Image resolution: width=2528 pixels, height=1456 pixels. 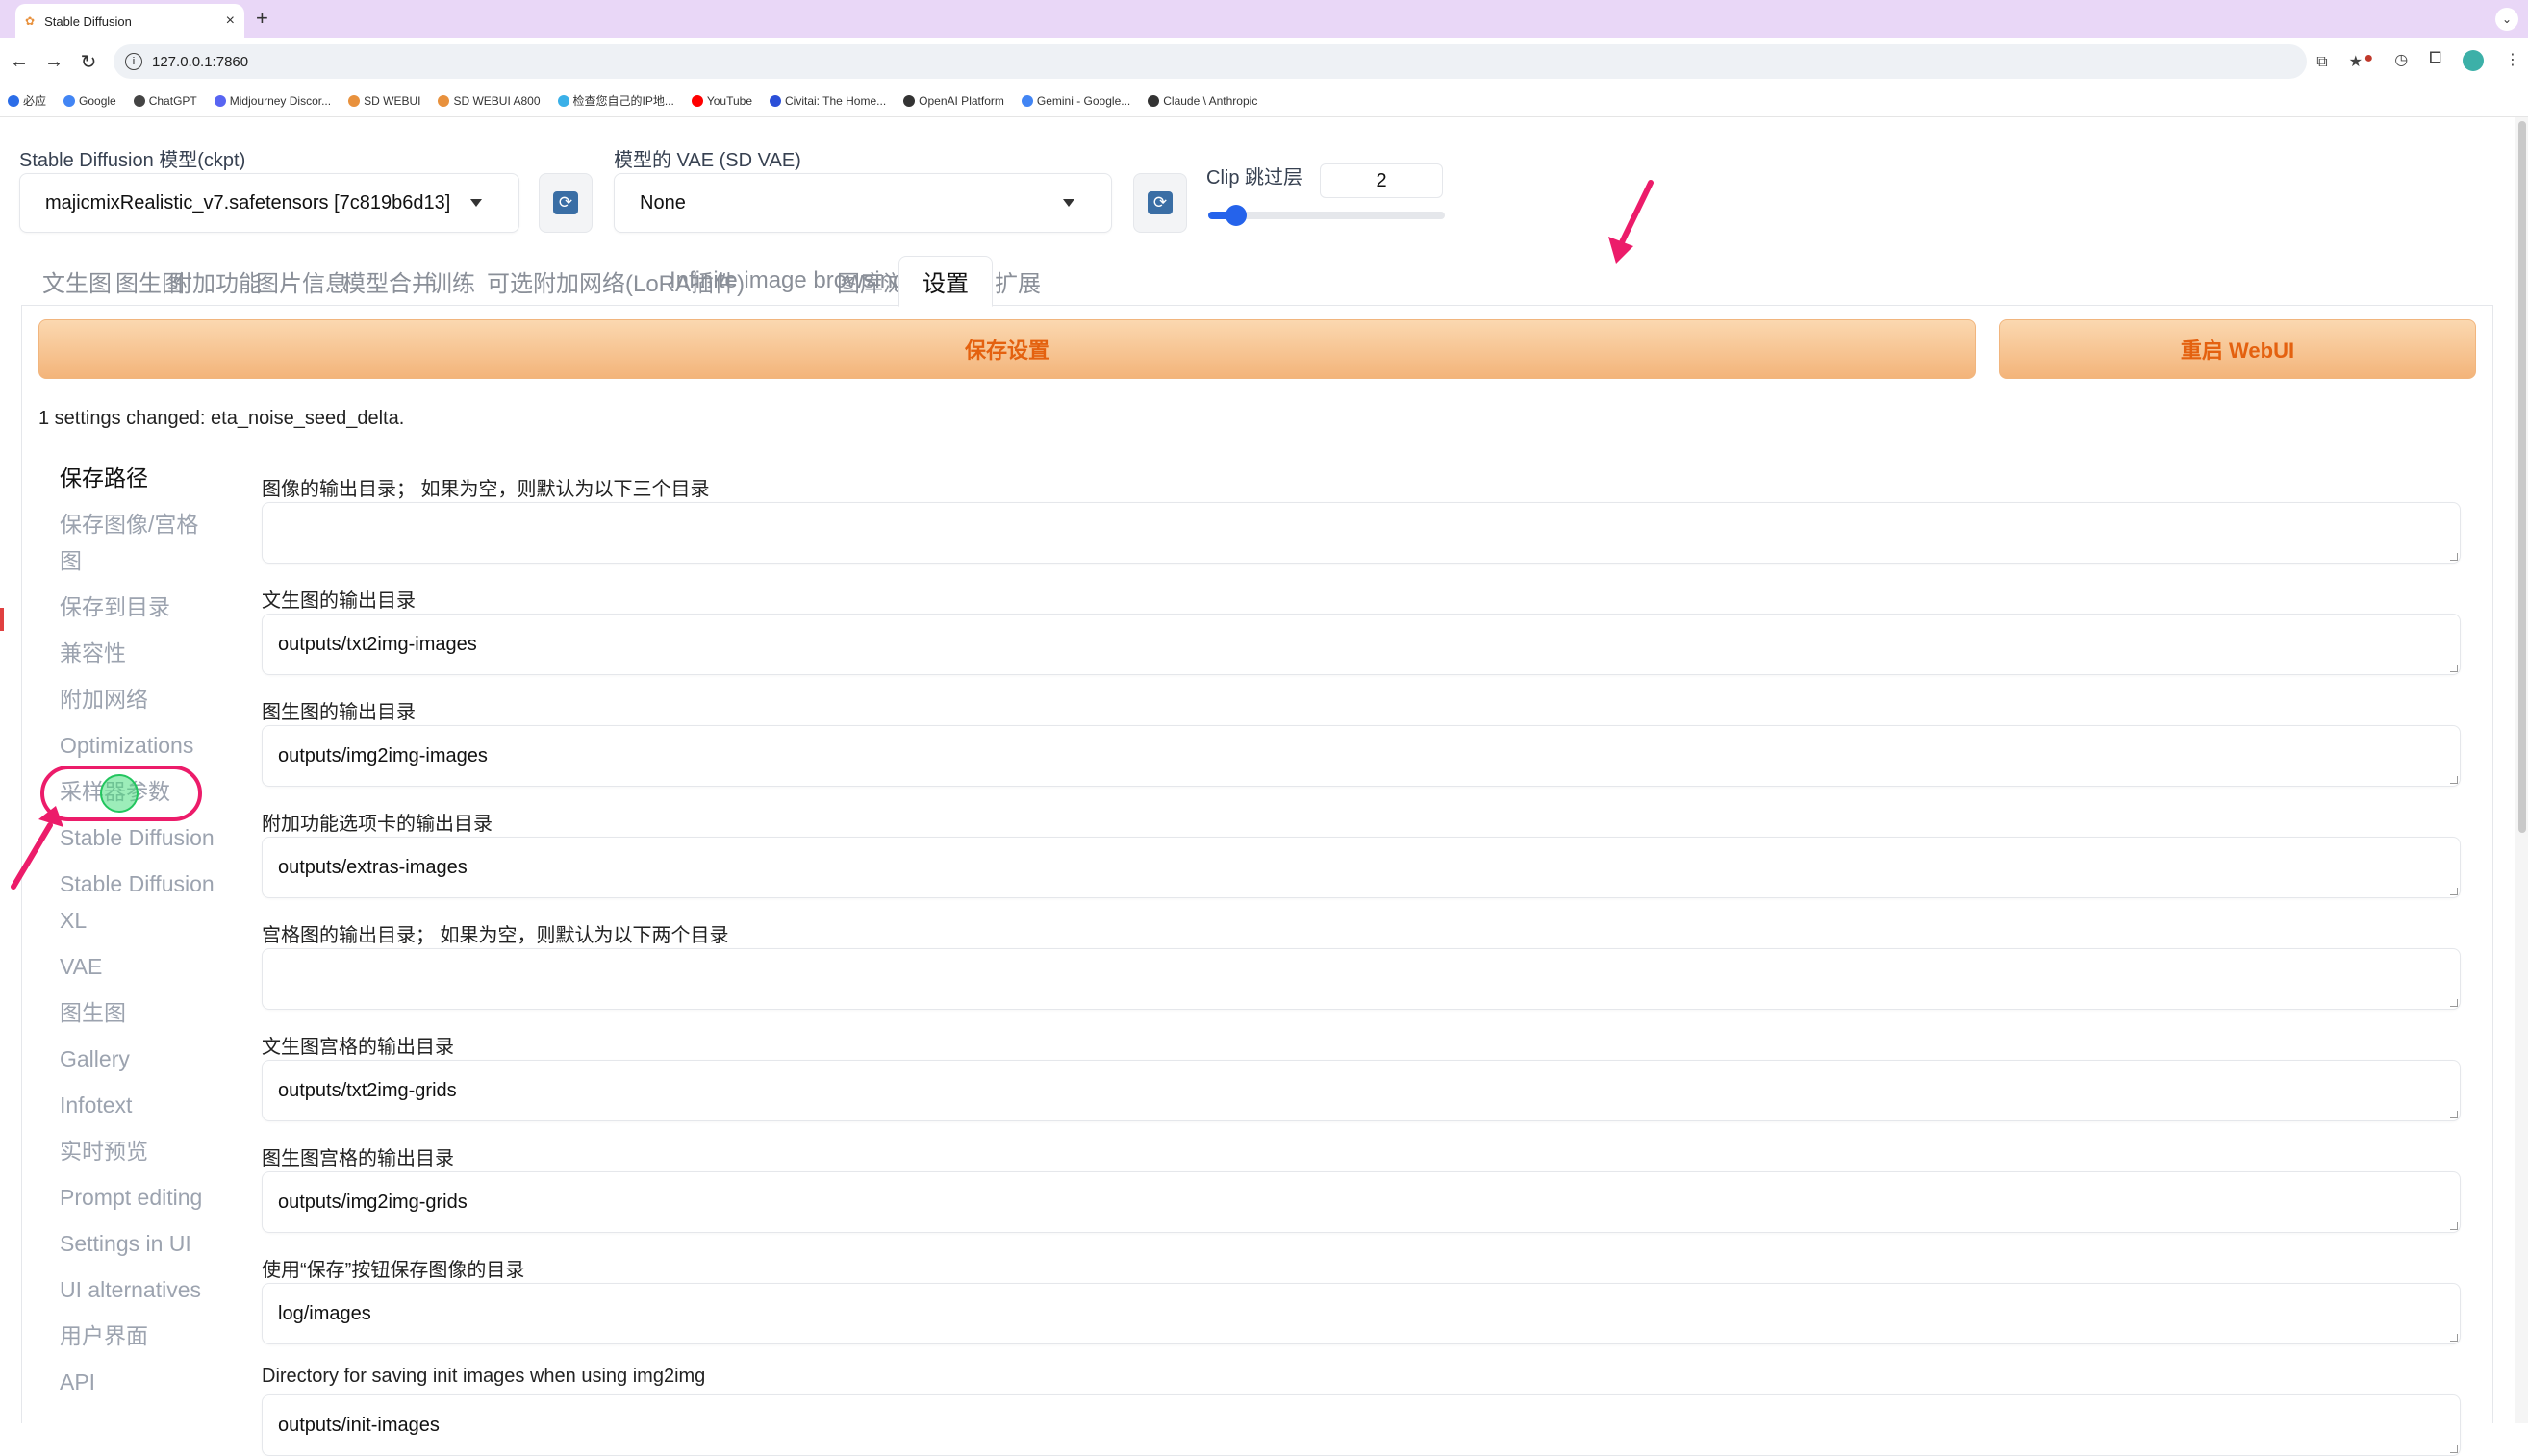 I want to click on sidebar-item: 保存到目录, so click(x=115, y=607).